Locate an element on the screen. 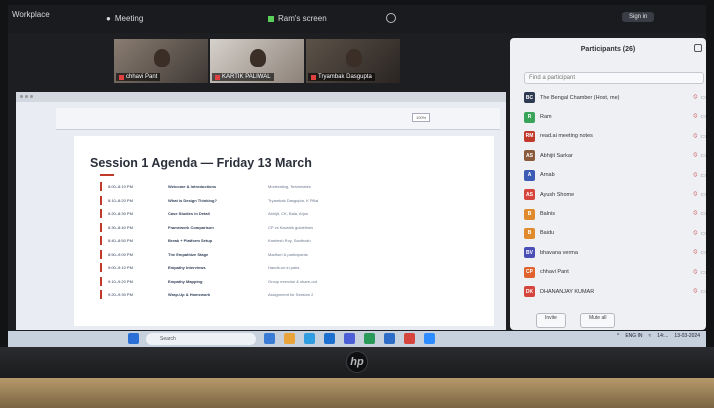 The image size is (714, 408). mute-all-button: Mute all is located at coordinates (597, 320).